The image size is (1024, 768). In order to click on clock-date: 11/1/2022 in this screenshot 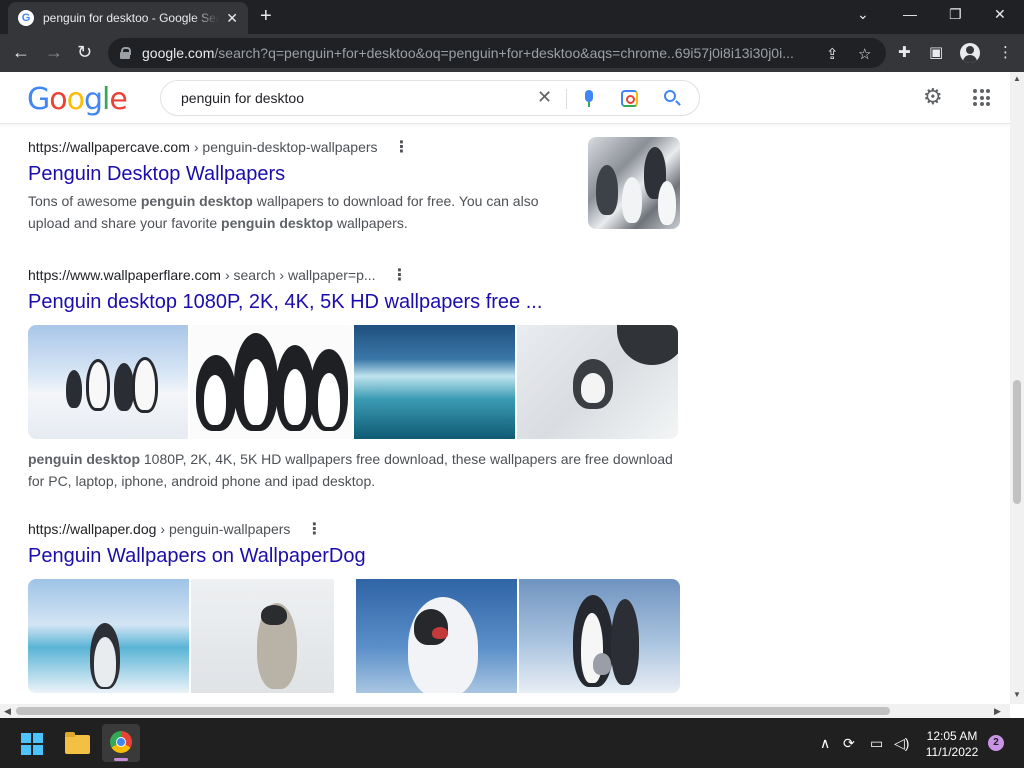, I will do `click(952, 752)`.